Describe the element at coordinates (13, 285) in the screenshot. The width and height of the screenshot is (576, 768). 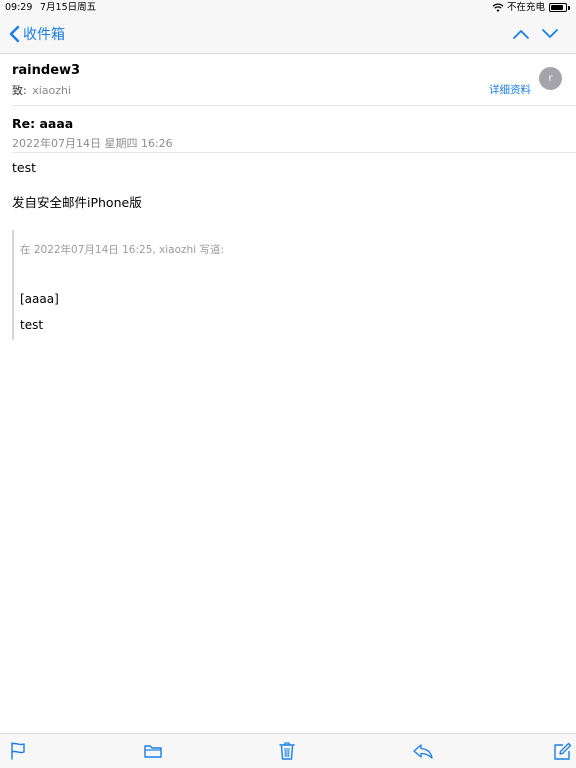
I see `quote-bar` at that location.